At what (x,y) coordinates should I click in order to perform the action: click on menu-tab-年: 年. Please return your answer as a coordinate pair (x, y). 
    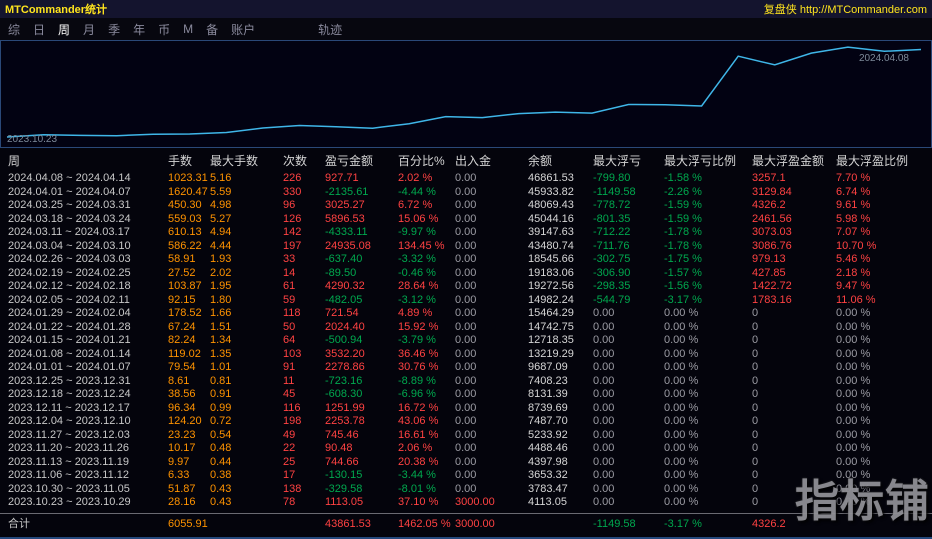
    Looking at the image, I should click on (139, 29).